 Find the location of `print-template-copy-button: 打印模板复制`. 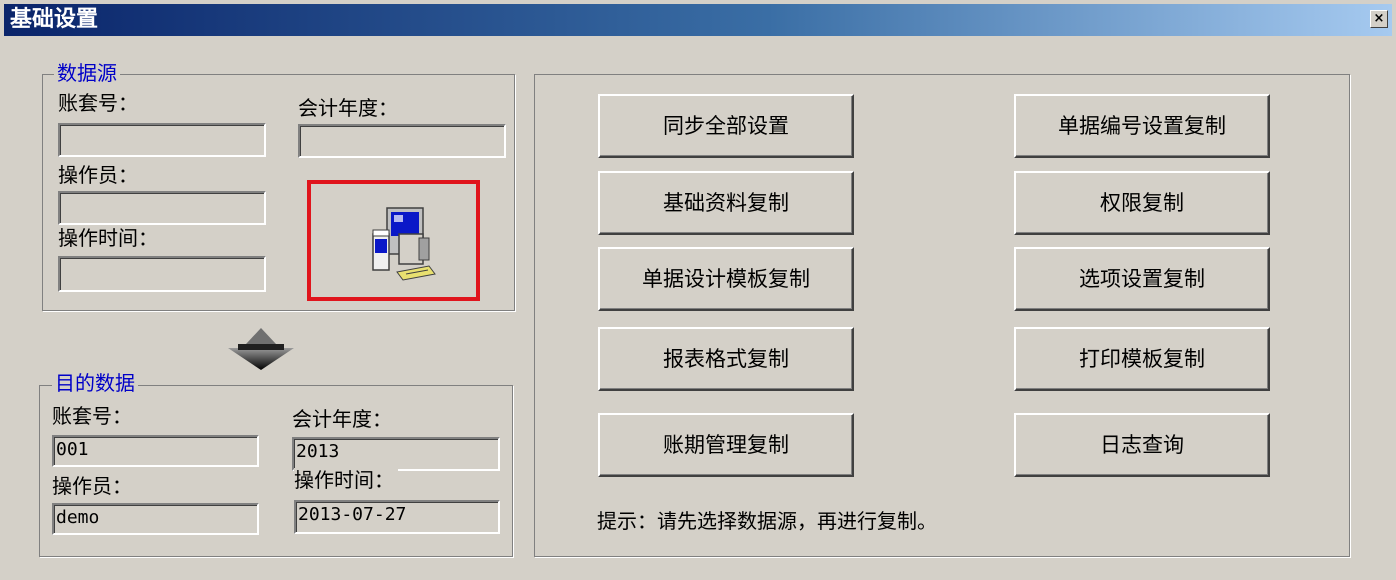

print-template-copy-button: 打印模板复制 is located at coordinates (1142, 359).